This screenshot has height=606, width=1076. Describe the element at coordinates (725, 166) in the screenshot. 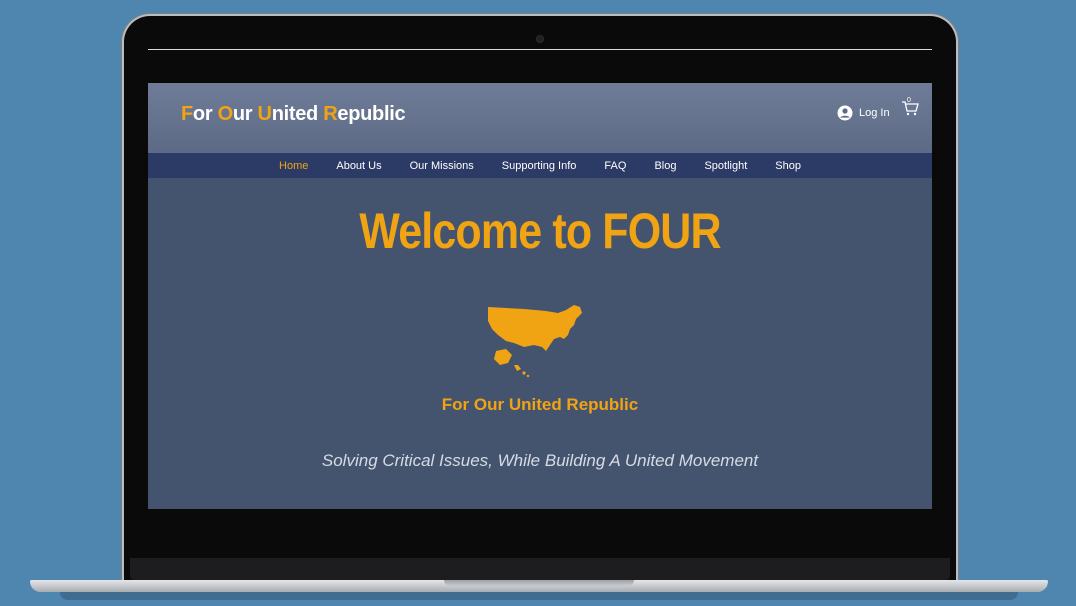

I see `nav-item-spotlight: Spotlight` at that location.